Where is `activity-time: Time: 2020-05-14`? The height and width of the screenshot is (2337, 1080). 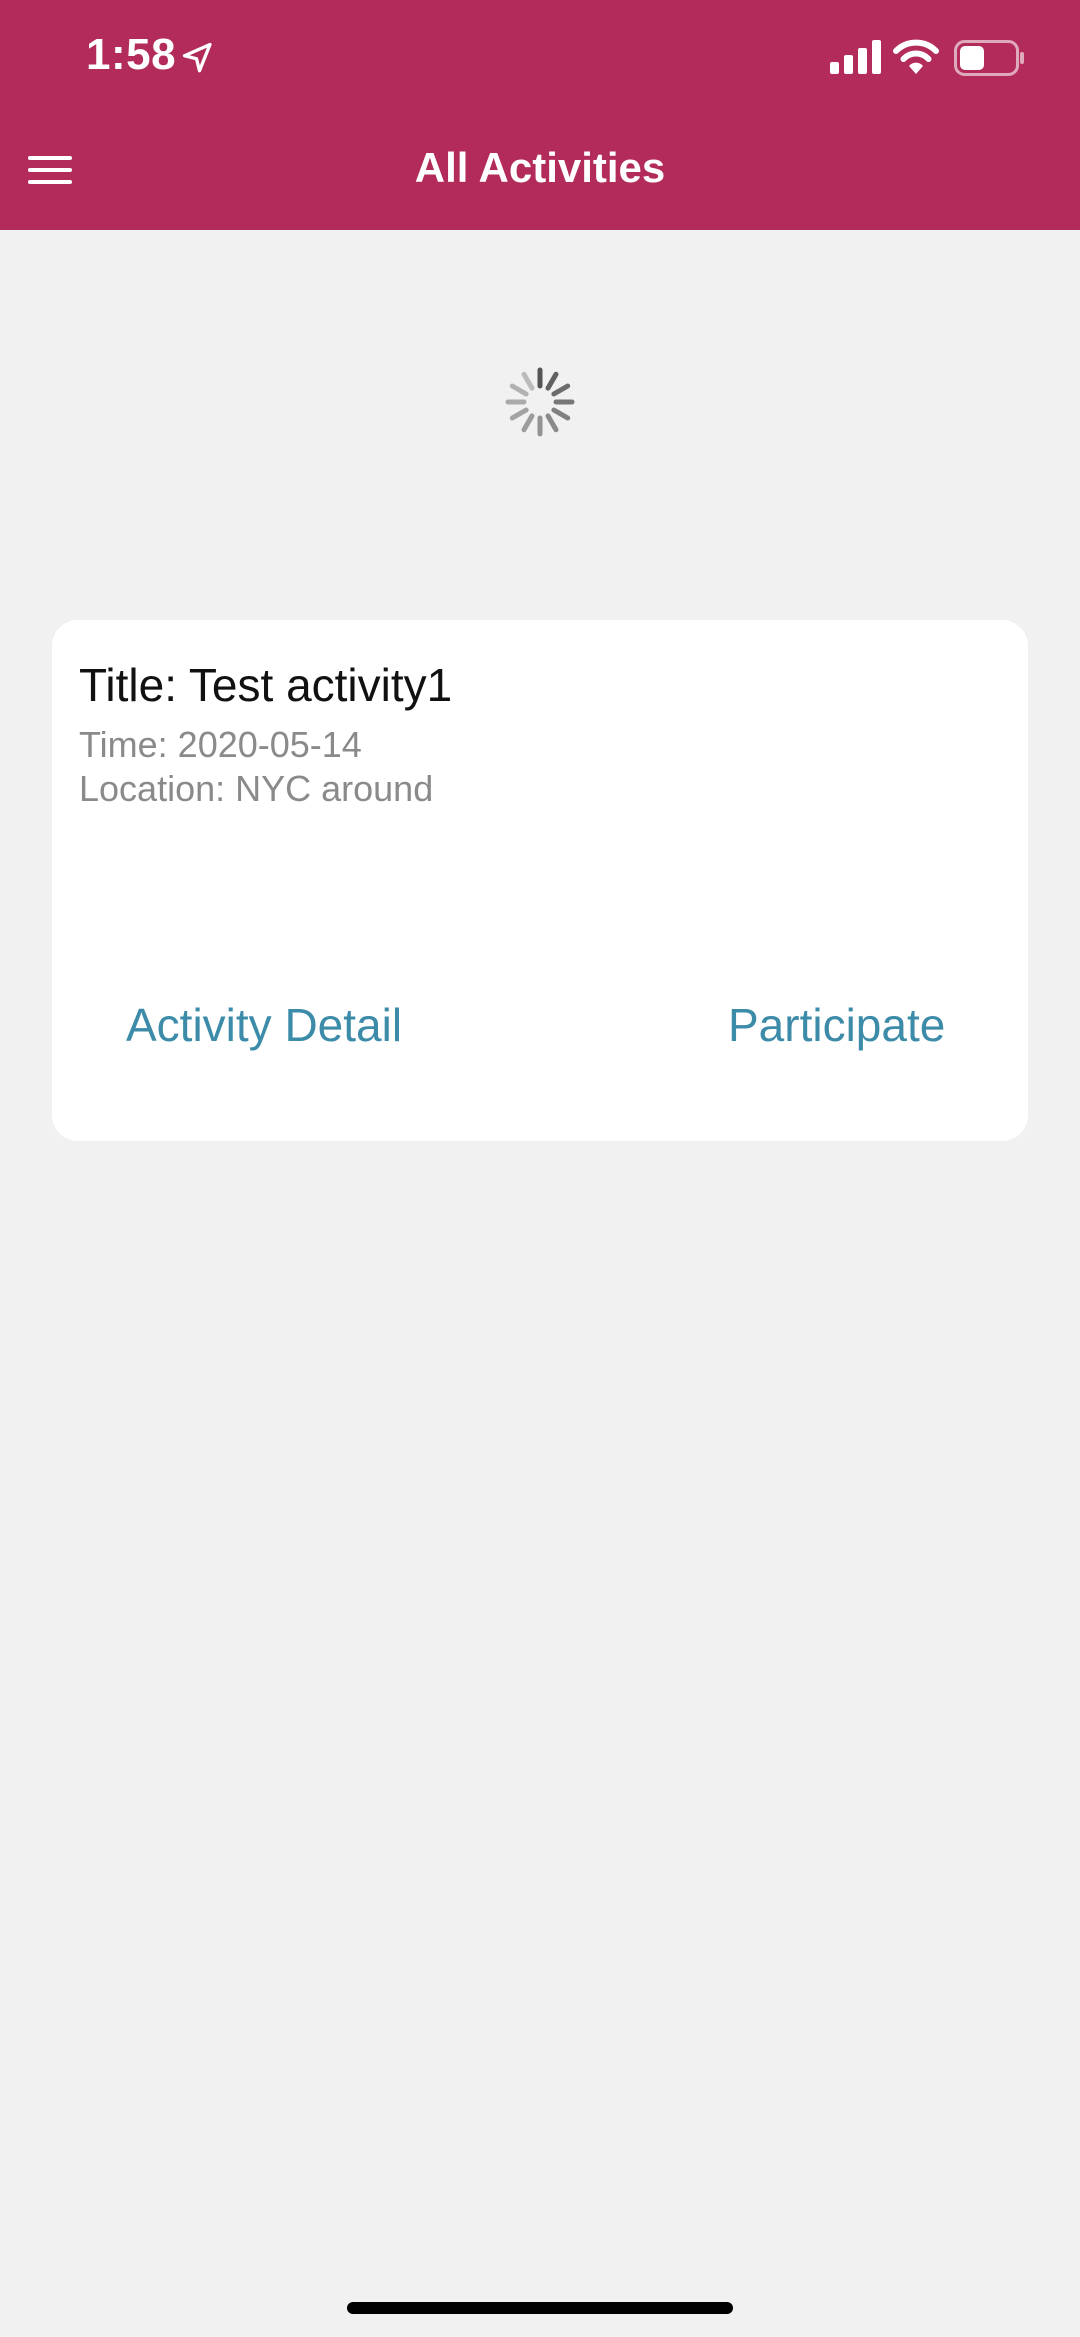
activity-time: Time: 2020-05-14 is located at coordinates (220, 744).